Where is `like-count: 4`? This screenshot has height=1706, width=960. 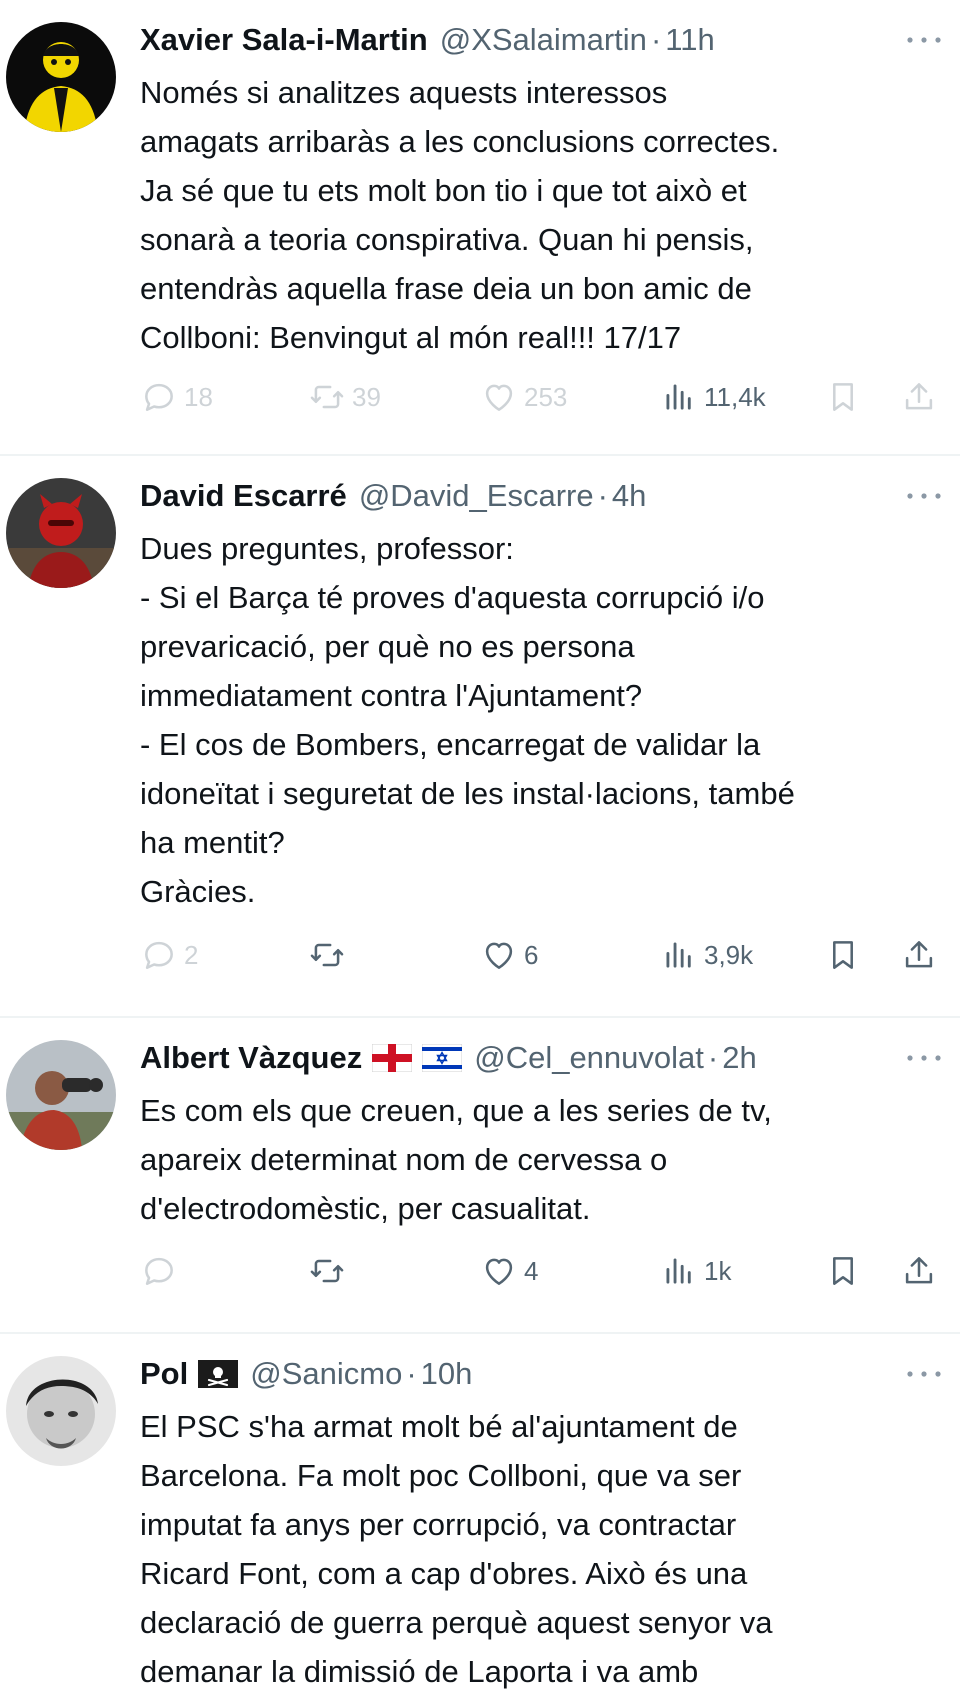 like-count: 4 is located at coordinates (531, 1270).